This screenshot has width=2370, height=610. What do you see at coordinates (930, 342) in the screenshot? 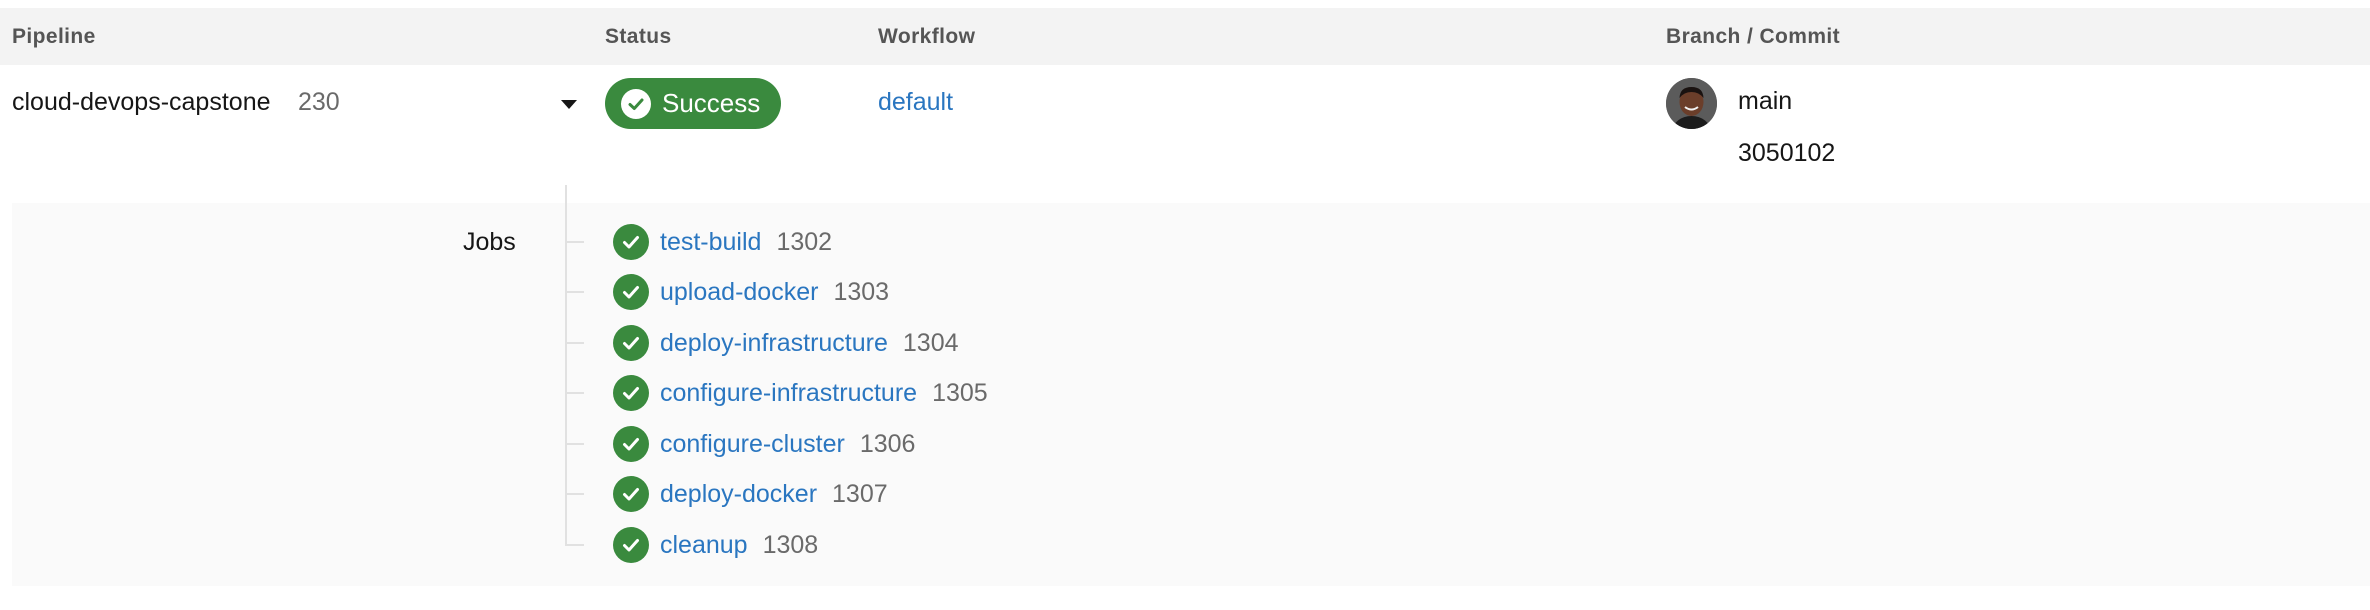
I see `job-number: 1304` at bounding box center [930, 342].